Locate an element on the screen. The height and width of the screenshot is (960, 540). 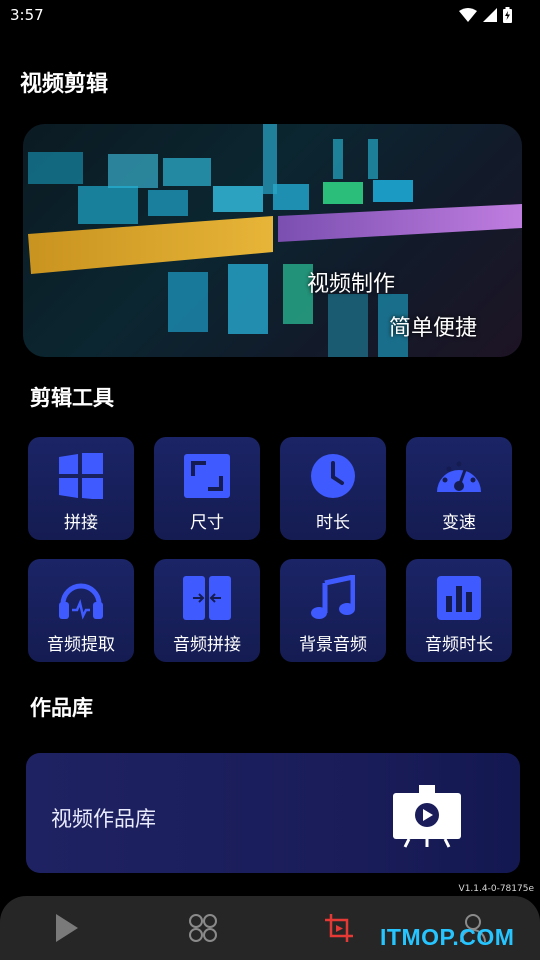
tool-audio-extract-button: 音频提取 is located at coordinates (81, 610).